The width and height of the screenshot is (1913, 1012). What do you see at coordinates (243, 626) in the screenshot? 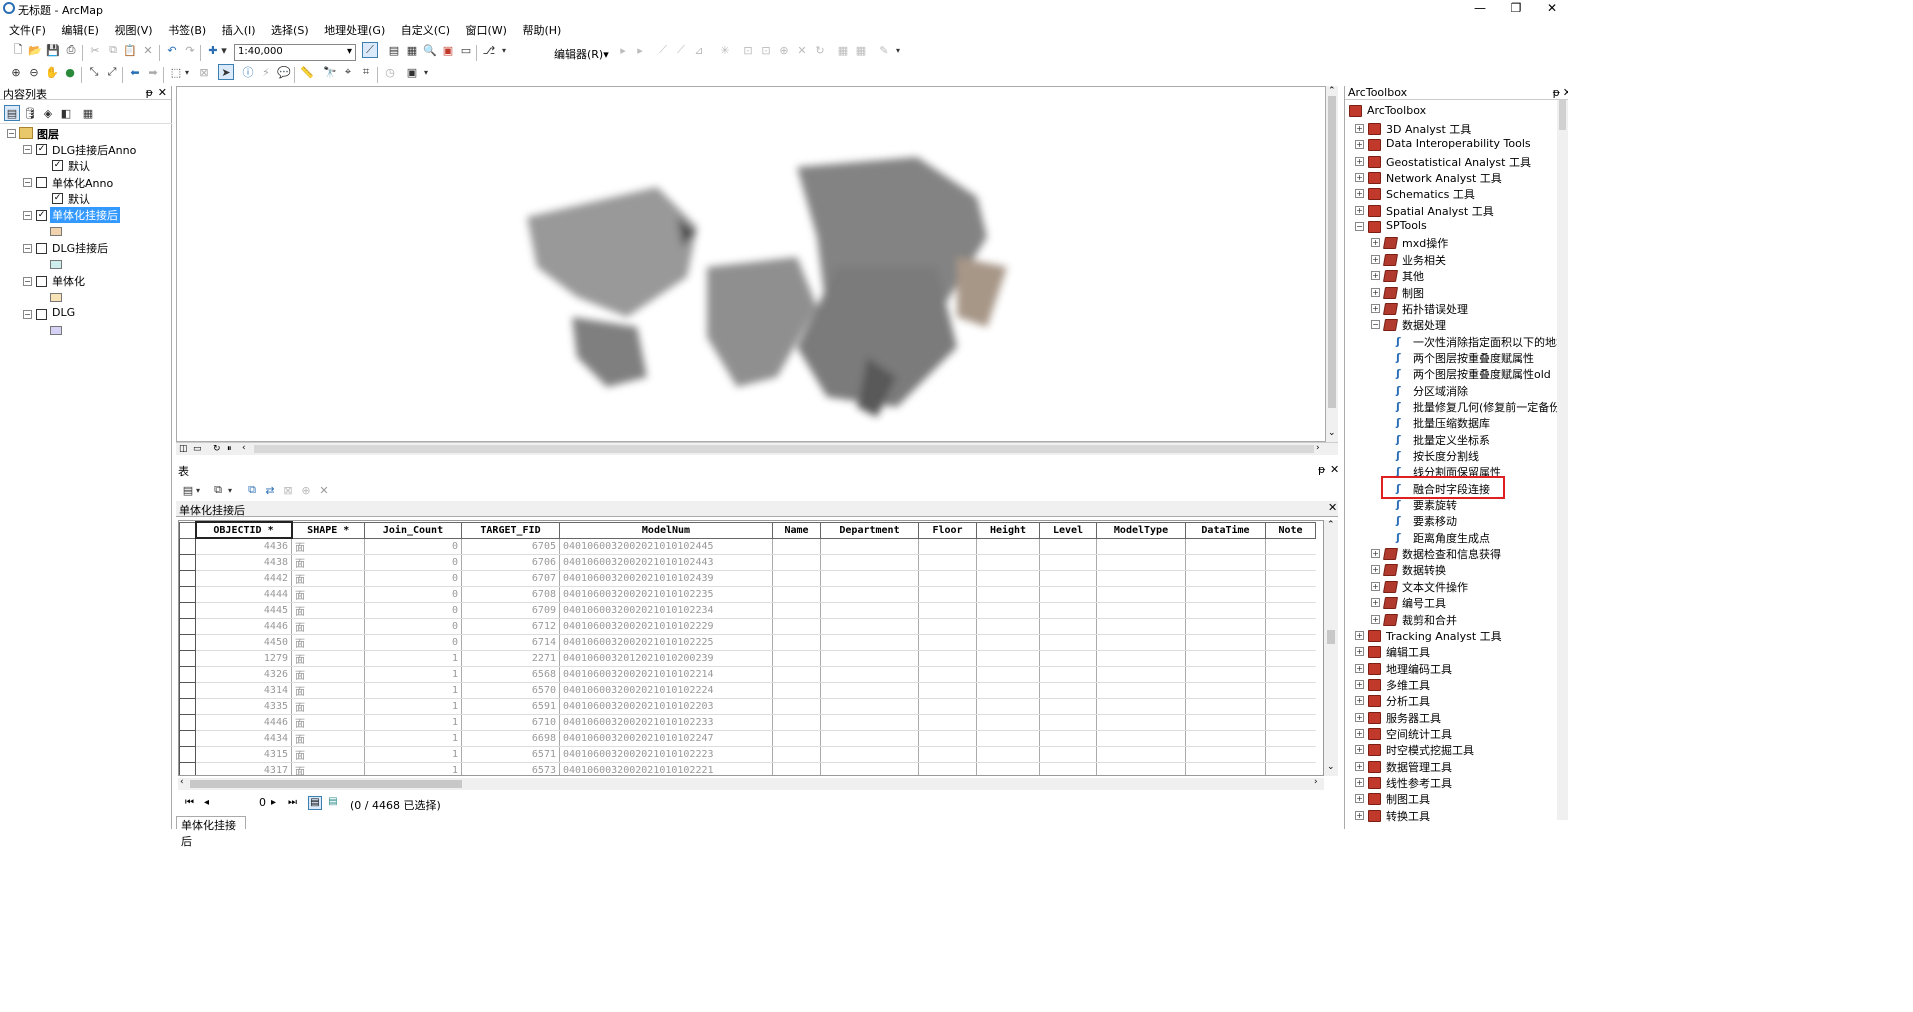
I see `table-cell: 4446` at bounding box center [243, 626].